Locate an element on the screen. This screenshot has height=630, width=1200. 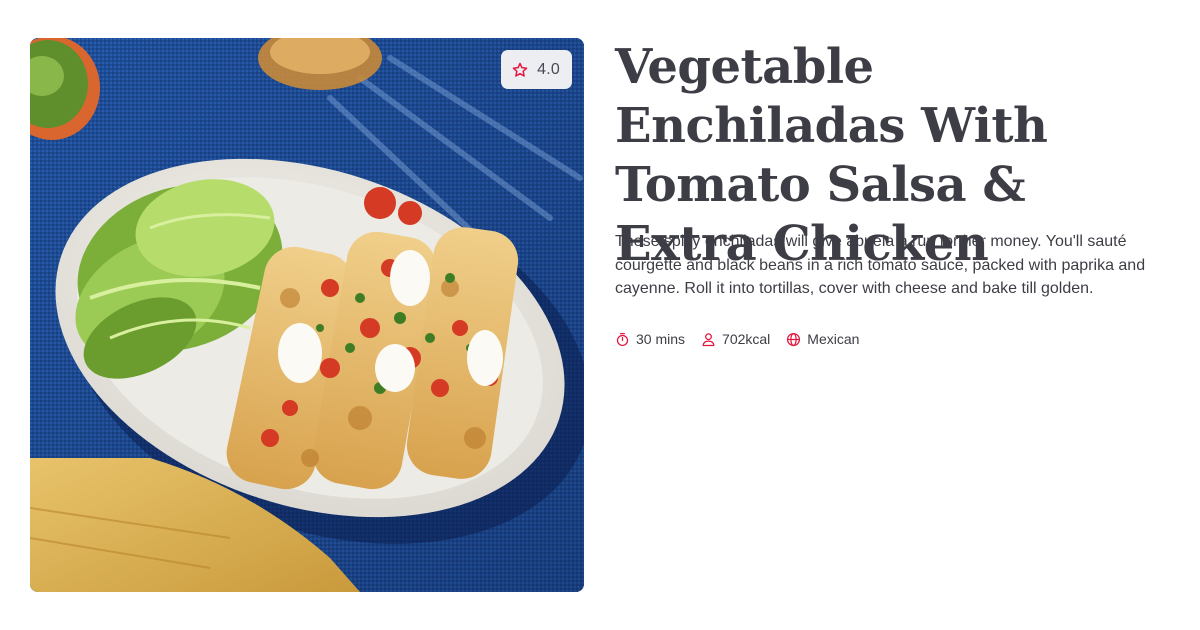
stopwatch-icon is located at coordinates (622, 339).